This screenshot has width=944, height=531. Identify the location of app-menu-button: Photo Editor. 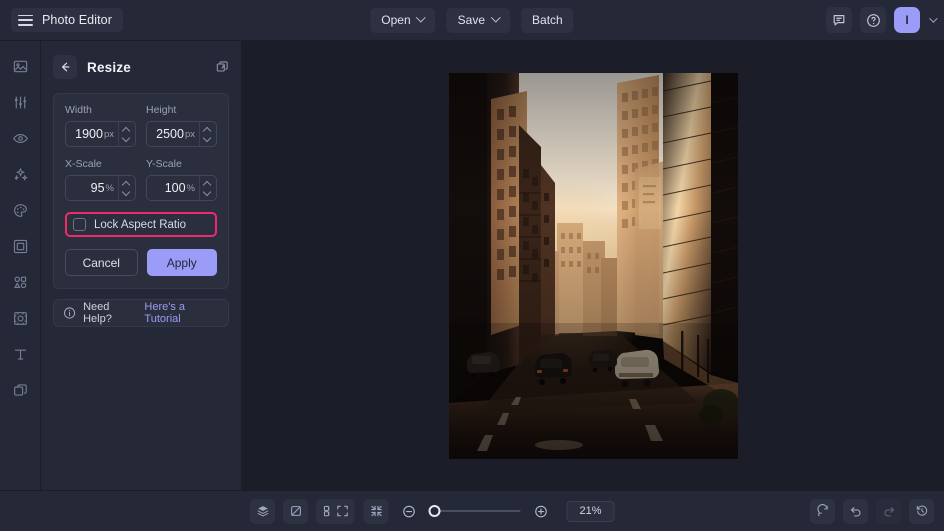
(67, 20).